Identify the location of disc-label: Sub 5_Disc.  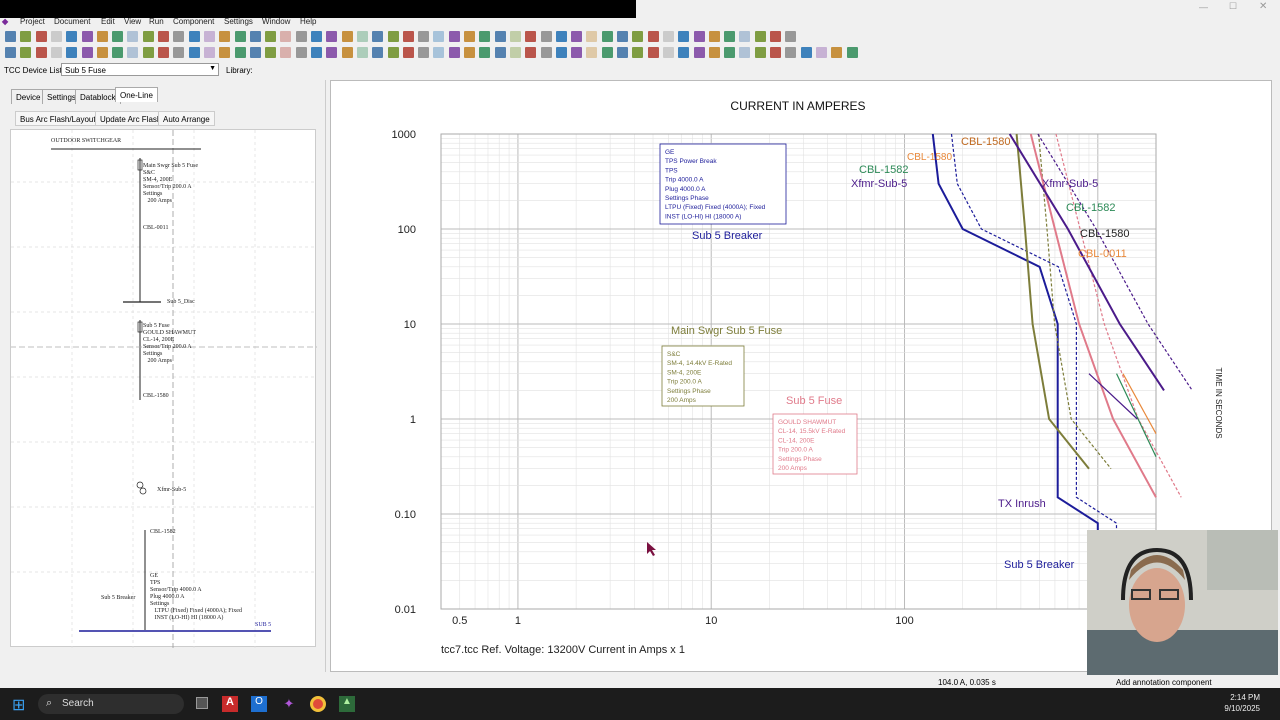
(181, 302).